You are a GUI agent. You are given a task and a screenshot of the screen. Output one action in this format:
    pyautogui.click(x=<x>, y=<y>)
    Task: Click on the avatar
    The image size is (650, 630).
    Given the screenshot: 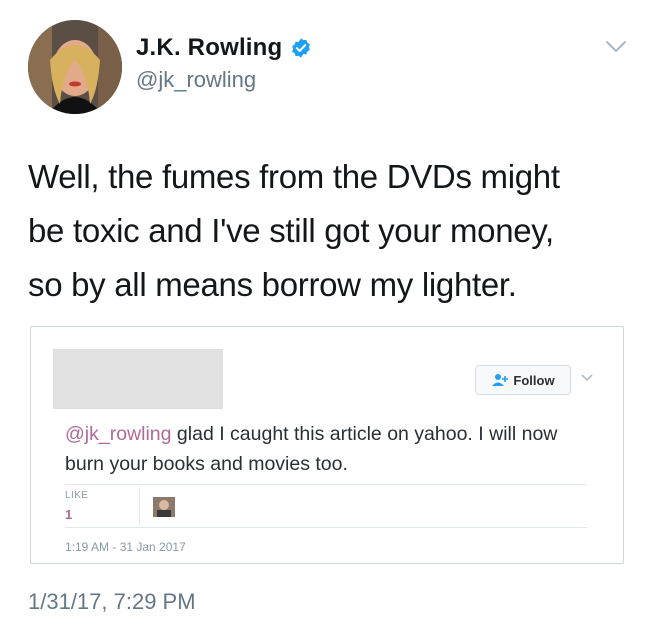 What is the action you would take?
    pyautogui.click(x=75, y=67)
    